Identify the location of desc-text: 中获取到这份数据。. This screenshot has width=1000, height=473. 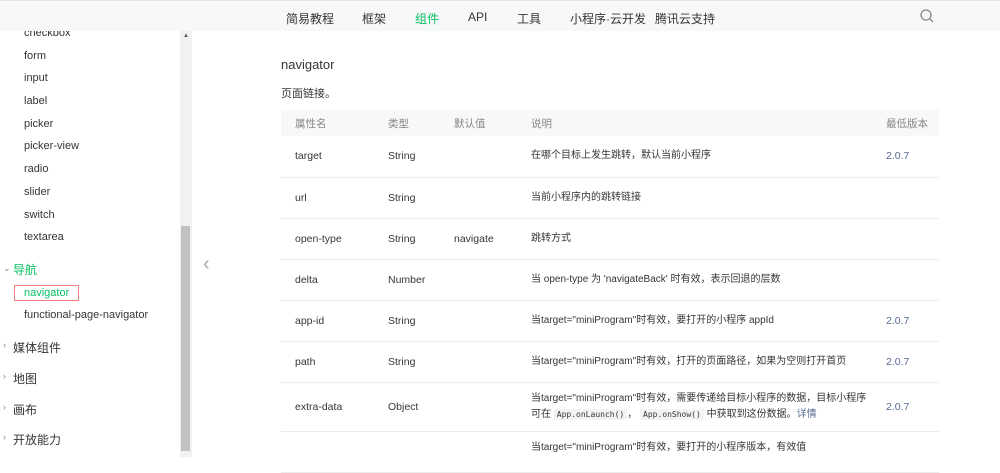
(751, 414).